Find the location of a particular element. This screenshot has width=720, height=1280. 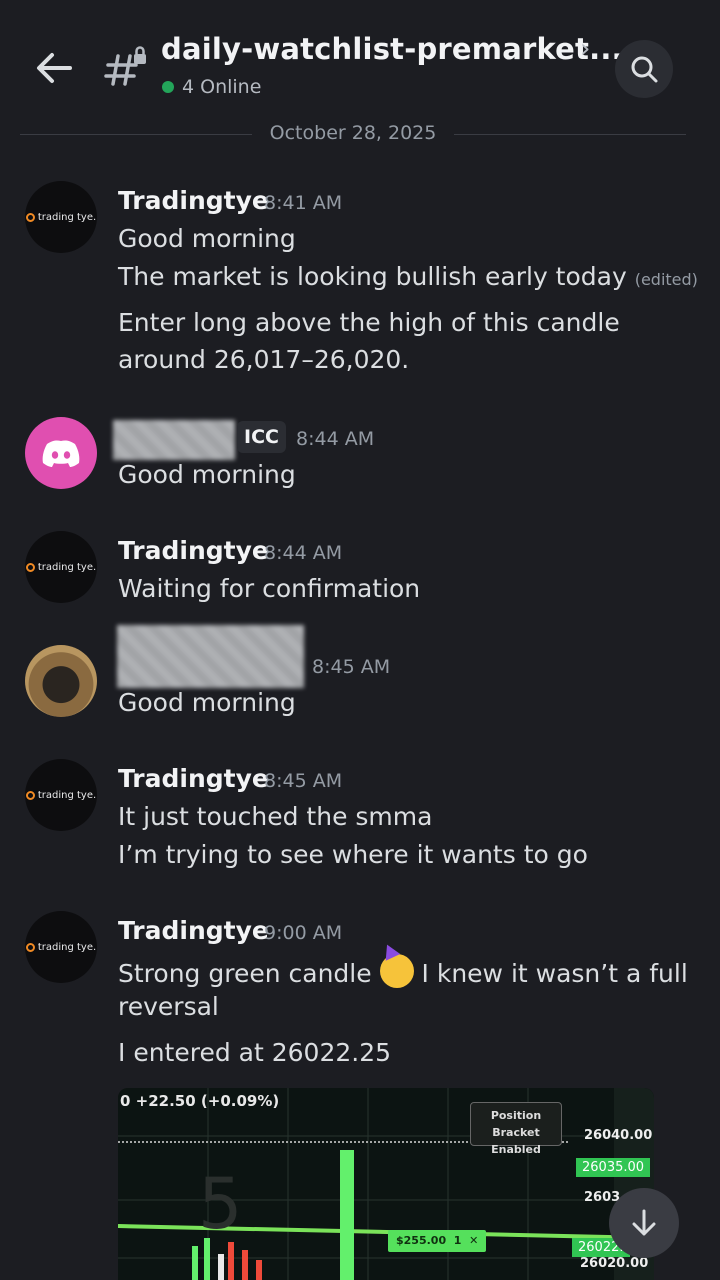

divider-date: October 28, 2025 is located at coordinates (353, 133).